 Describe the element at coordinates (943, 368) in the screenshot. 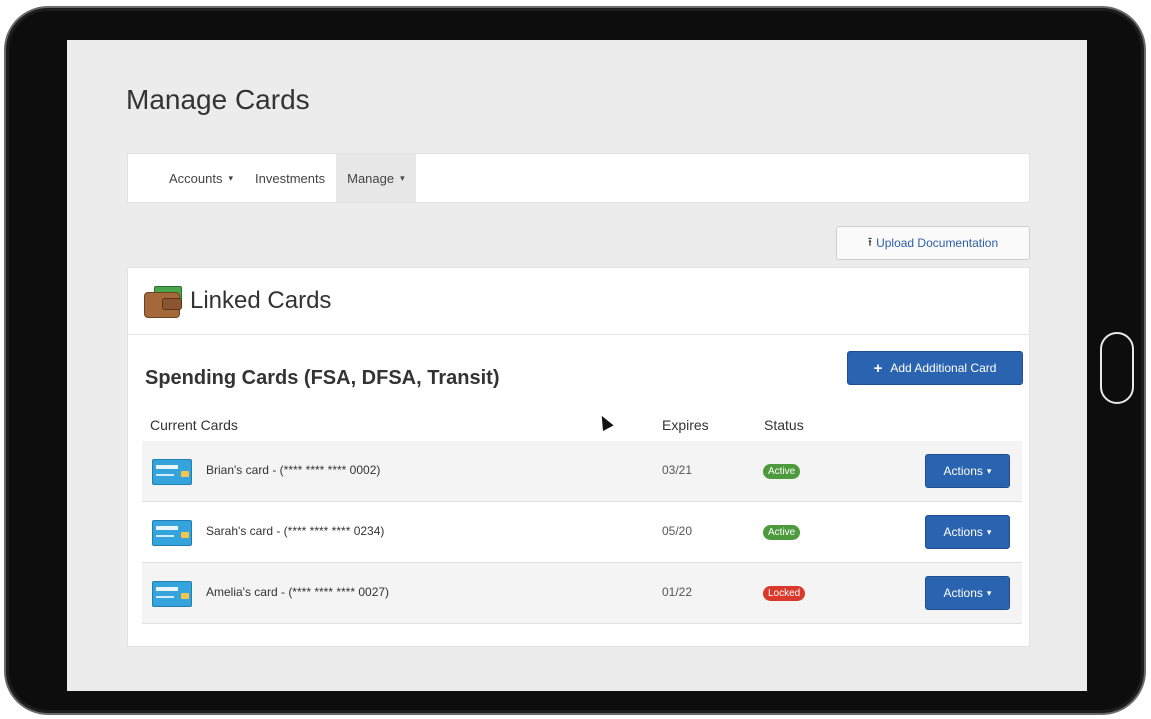

I see `add-card-label: Add Additional Card` at that location.